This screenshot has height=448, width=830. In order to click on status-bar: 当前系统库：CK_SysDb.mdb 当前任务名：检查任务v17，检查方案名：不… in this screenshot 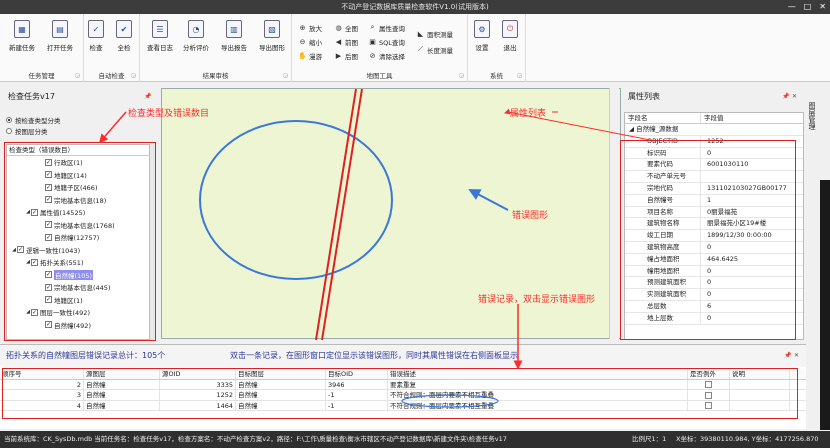, I will do `click(415, 439)`.